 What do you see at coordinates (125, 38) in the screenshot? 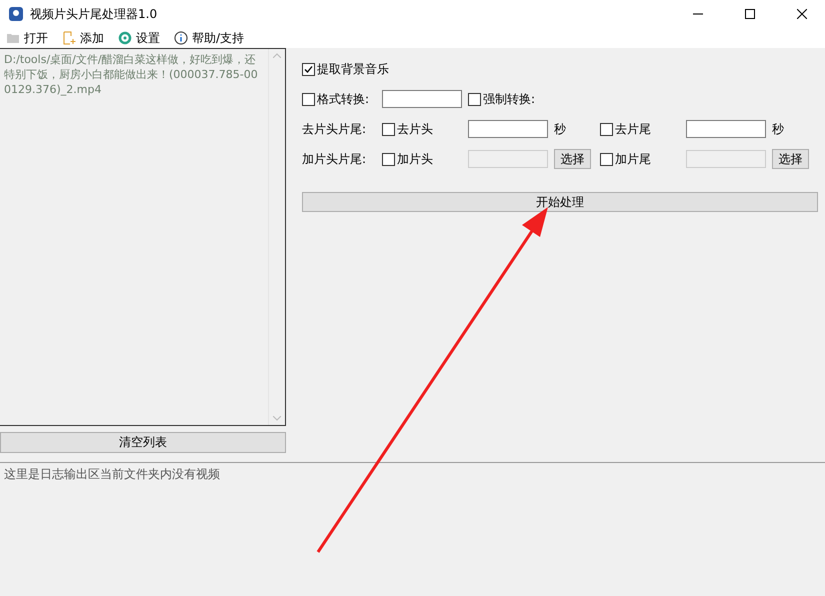
I see `settings-icon` at bounding box center [125, 38].